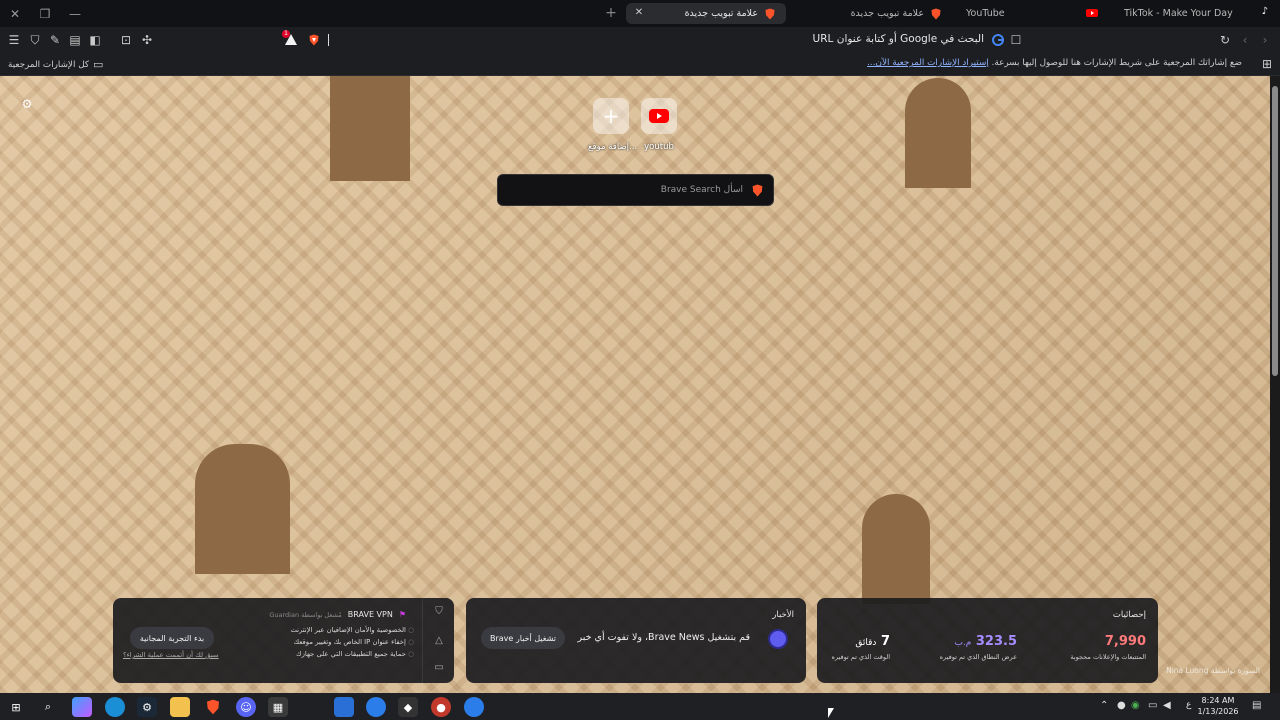  Describe the element at coordinates (352, 630) in the screenshot. I see `vpn-feature: الخصوصية والأمان الإضافيان عبر الإنترنت` at that location.